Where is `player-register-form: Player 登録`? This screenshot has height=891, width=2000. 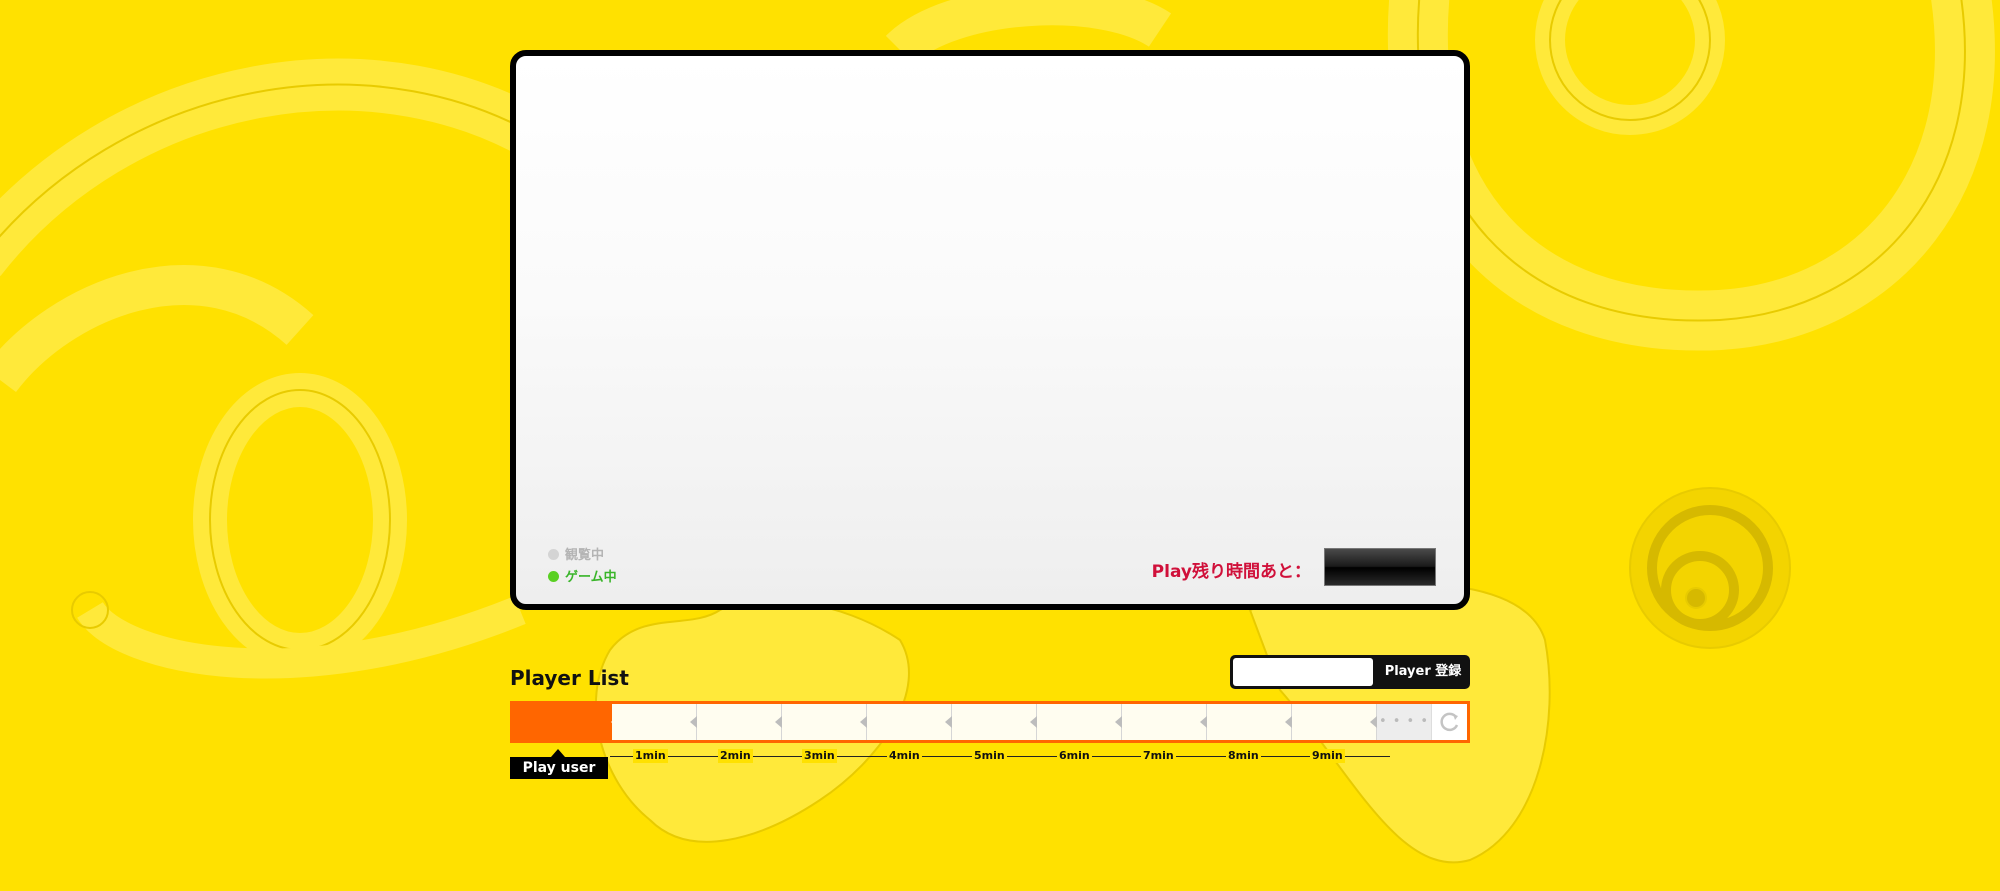 player-register-form: Player 登録 is located at coordinates (1350, 672).